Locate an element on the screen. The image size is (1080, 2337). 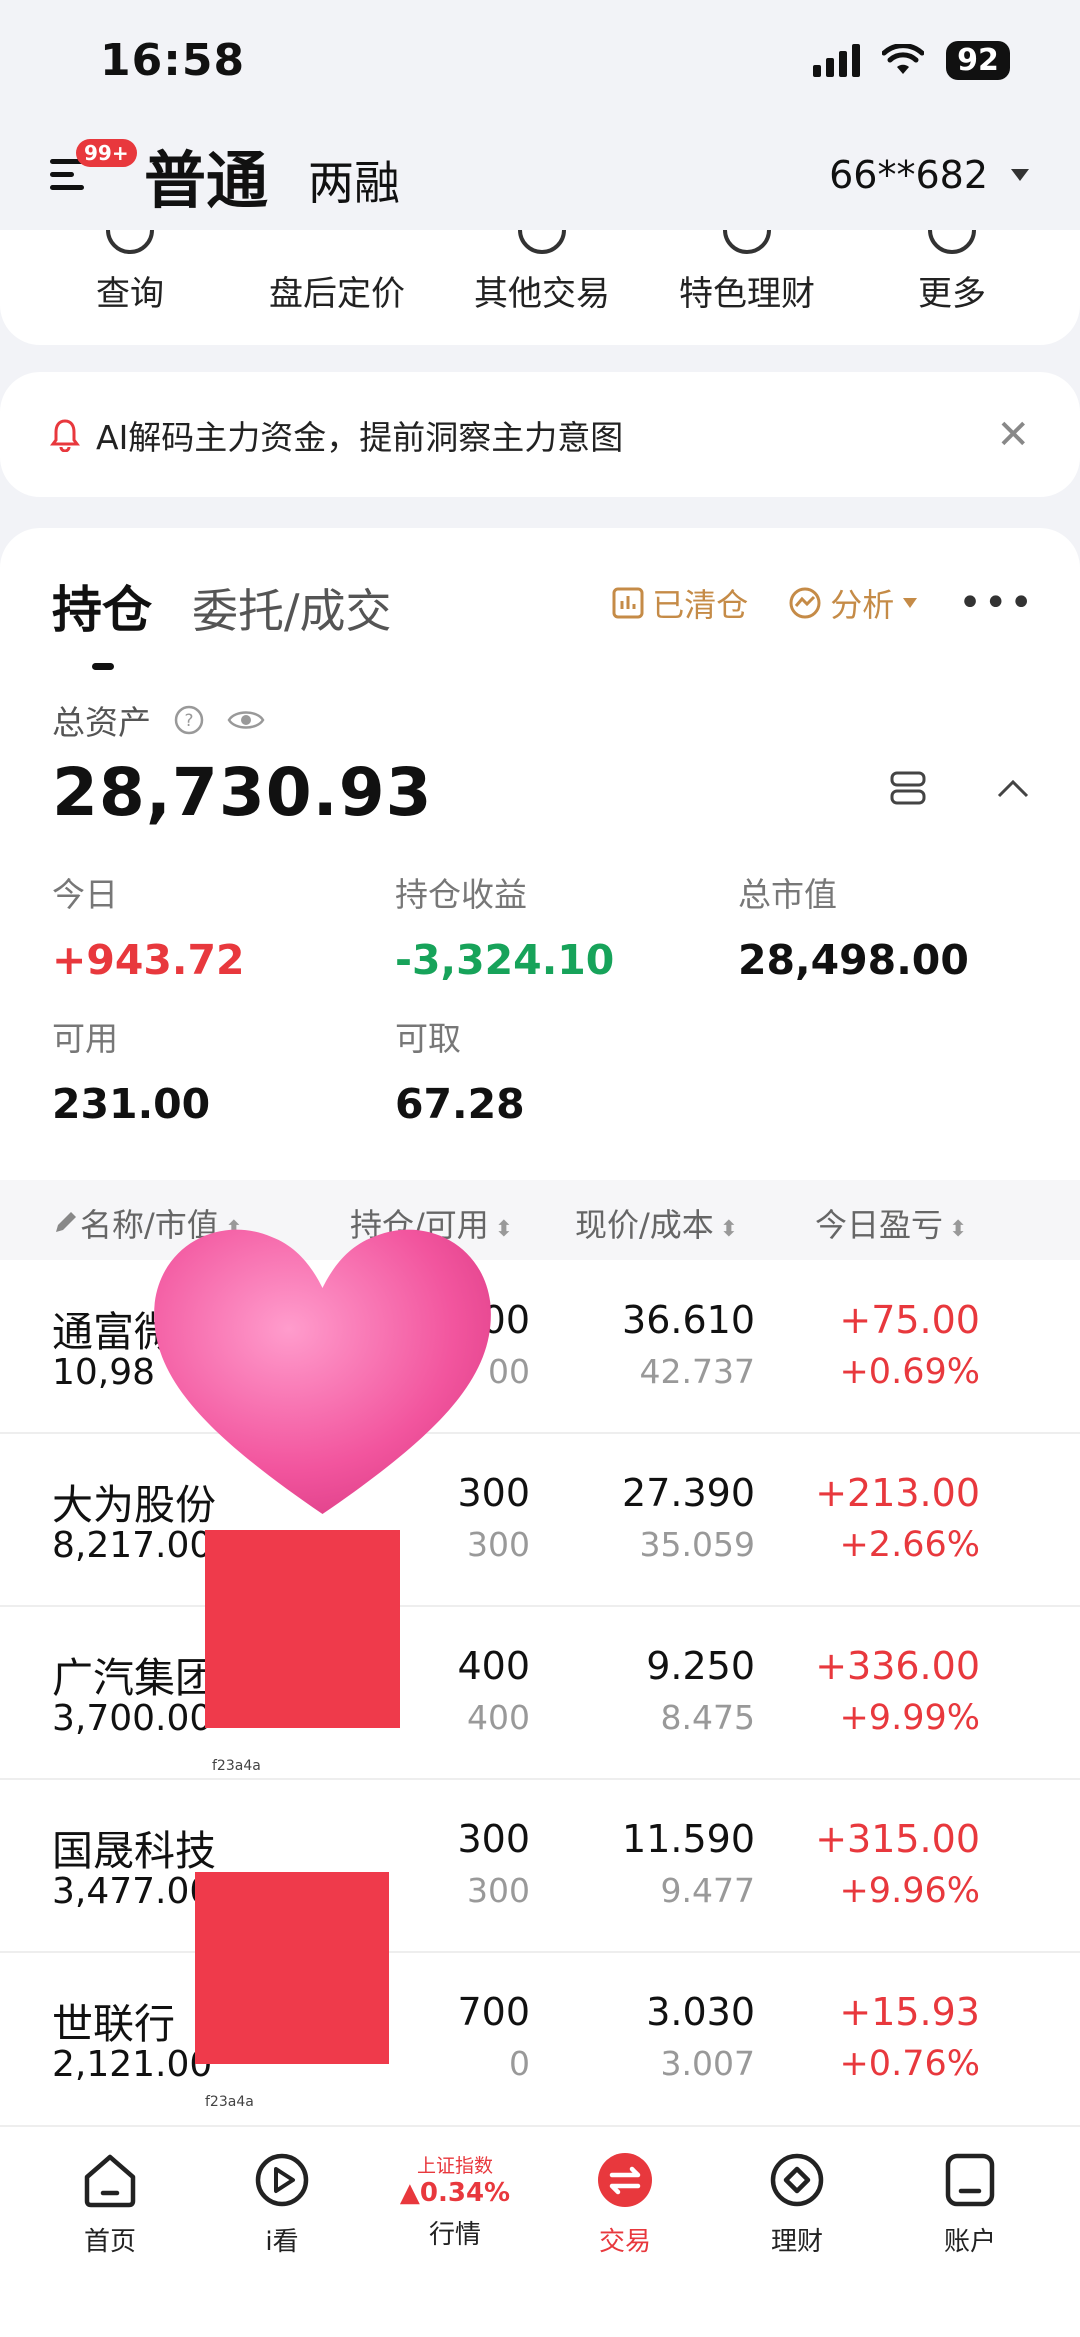
stat-position-pnl: 持仓收益 -3,324.10 is located at coordinates (504, 926).